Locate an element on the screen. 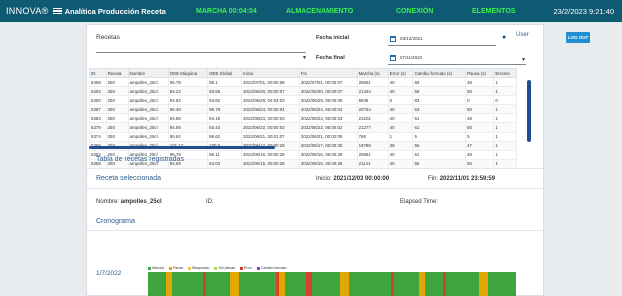 The height and width of the screenshot is (296, 622). user-icon: ● is located at coordinates (504, 37).